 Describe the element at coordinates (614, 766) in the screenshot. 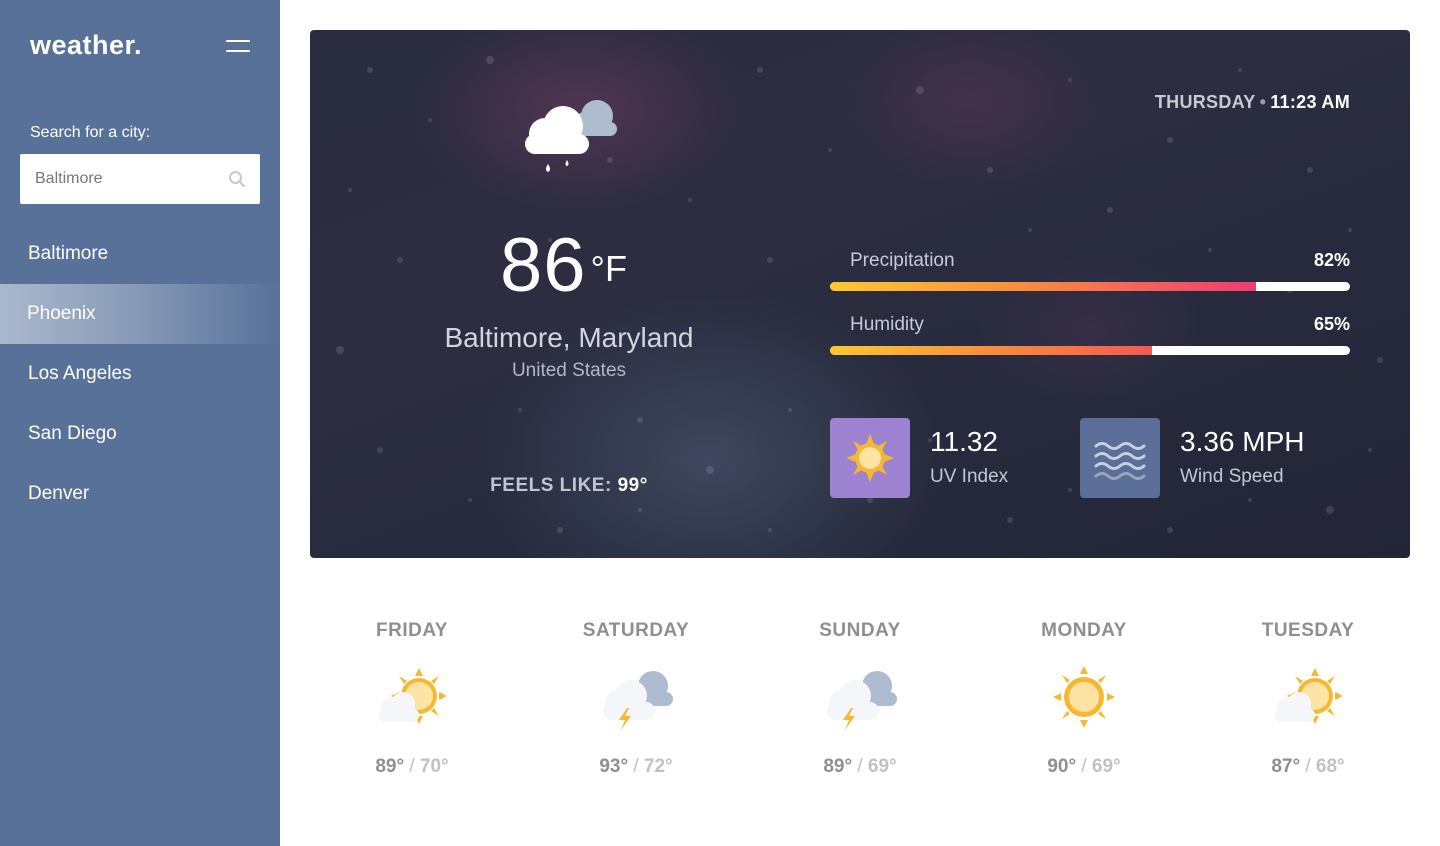

I see `forecast-high: 93°` at that location.